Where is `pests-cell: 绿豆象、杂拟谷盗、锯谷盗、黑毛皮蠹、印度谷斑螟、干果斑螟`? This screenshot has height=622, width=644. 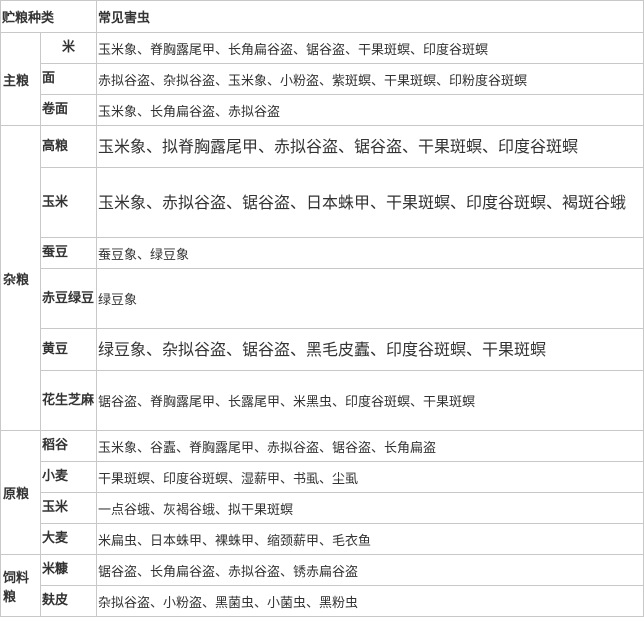
pests-cell: 绿豆象、杂拟谷盗、锯谷盗、黑毛皮蠹、印度谷斑螟、干果斑螟 is located at coordinates (370, 349).